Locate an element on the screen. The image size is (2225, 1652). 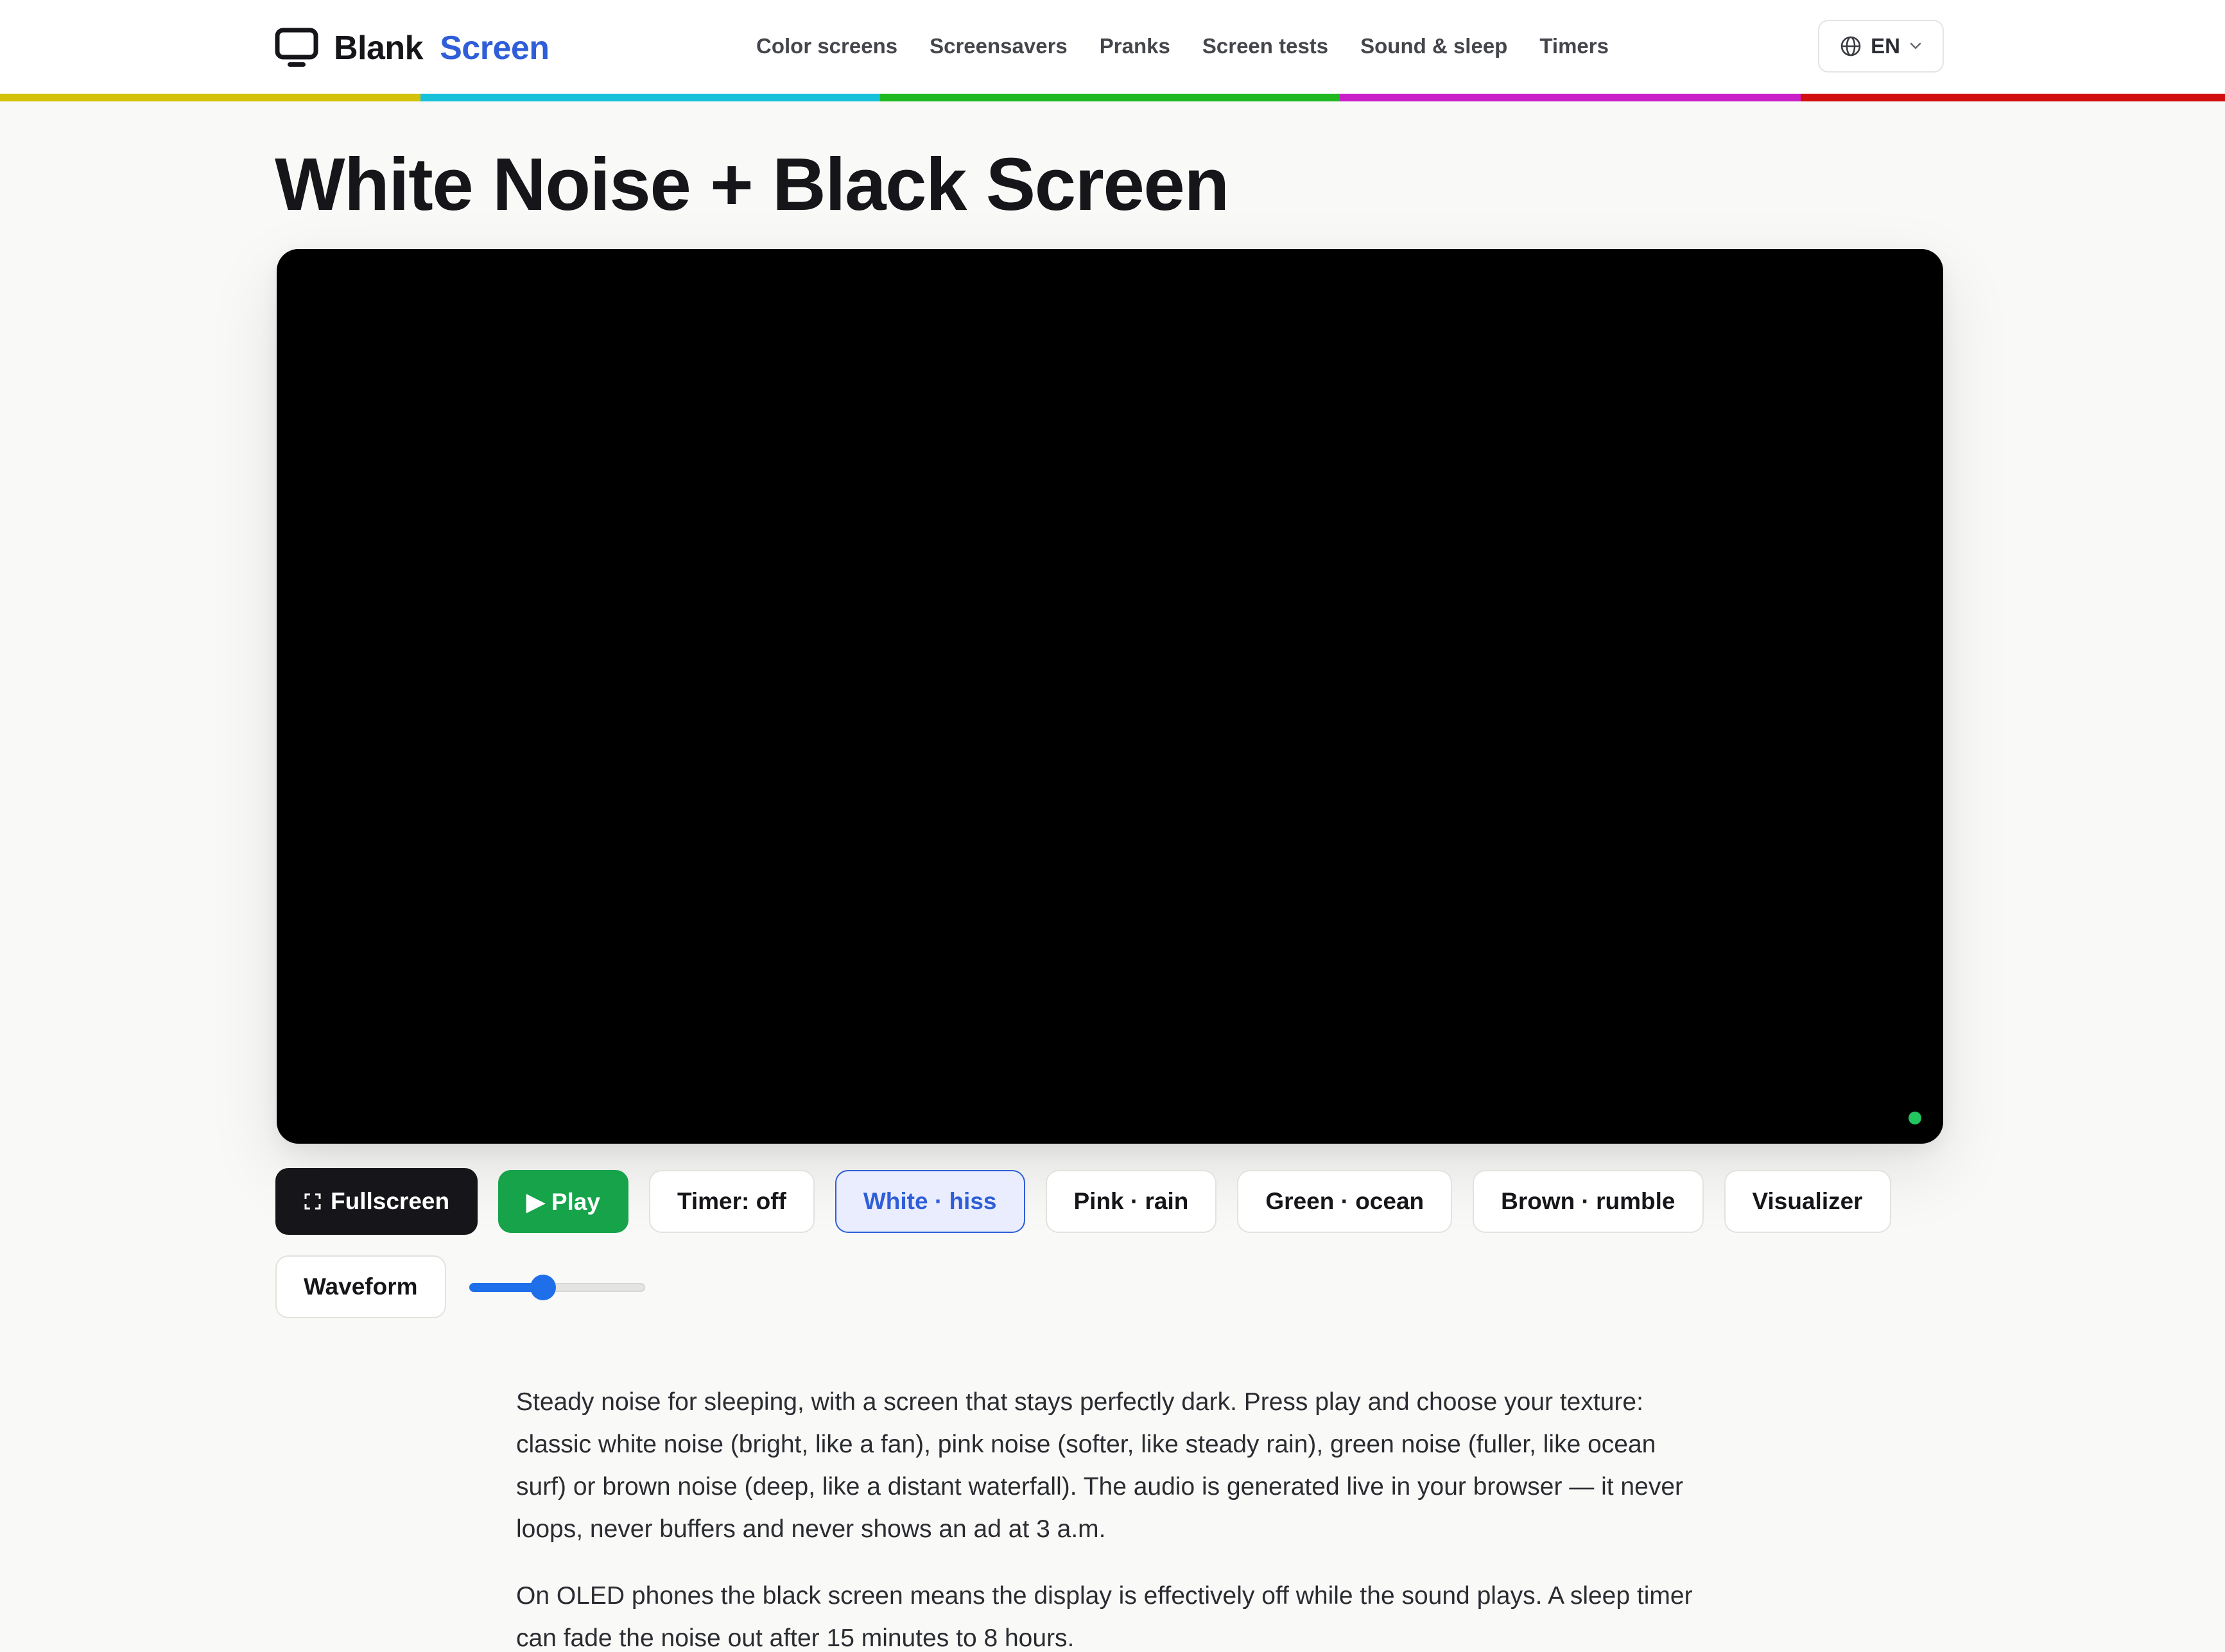
noise-green-label: Green · ocean is located at coordinates (1344, 1201).